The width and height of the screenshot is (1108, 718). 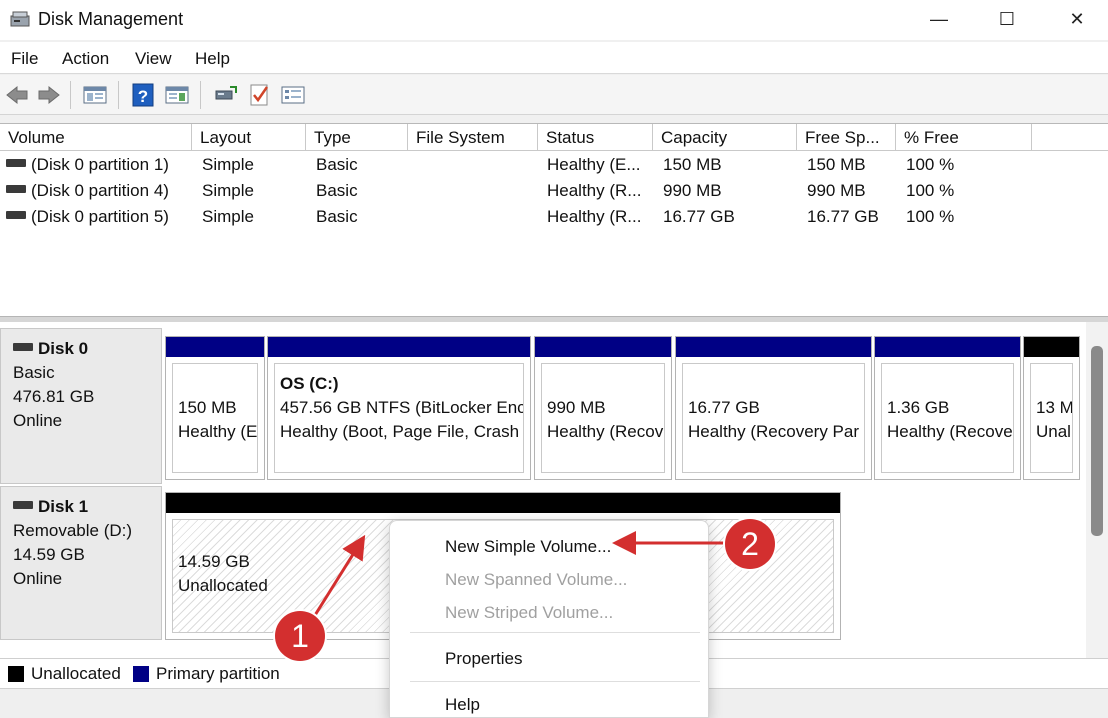 I want to click on disk-0-unallocated: 13 M Unal, so click(x=1051, y=408).